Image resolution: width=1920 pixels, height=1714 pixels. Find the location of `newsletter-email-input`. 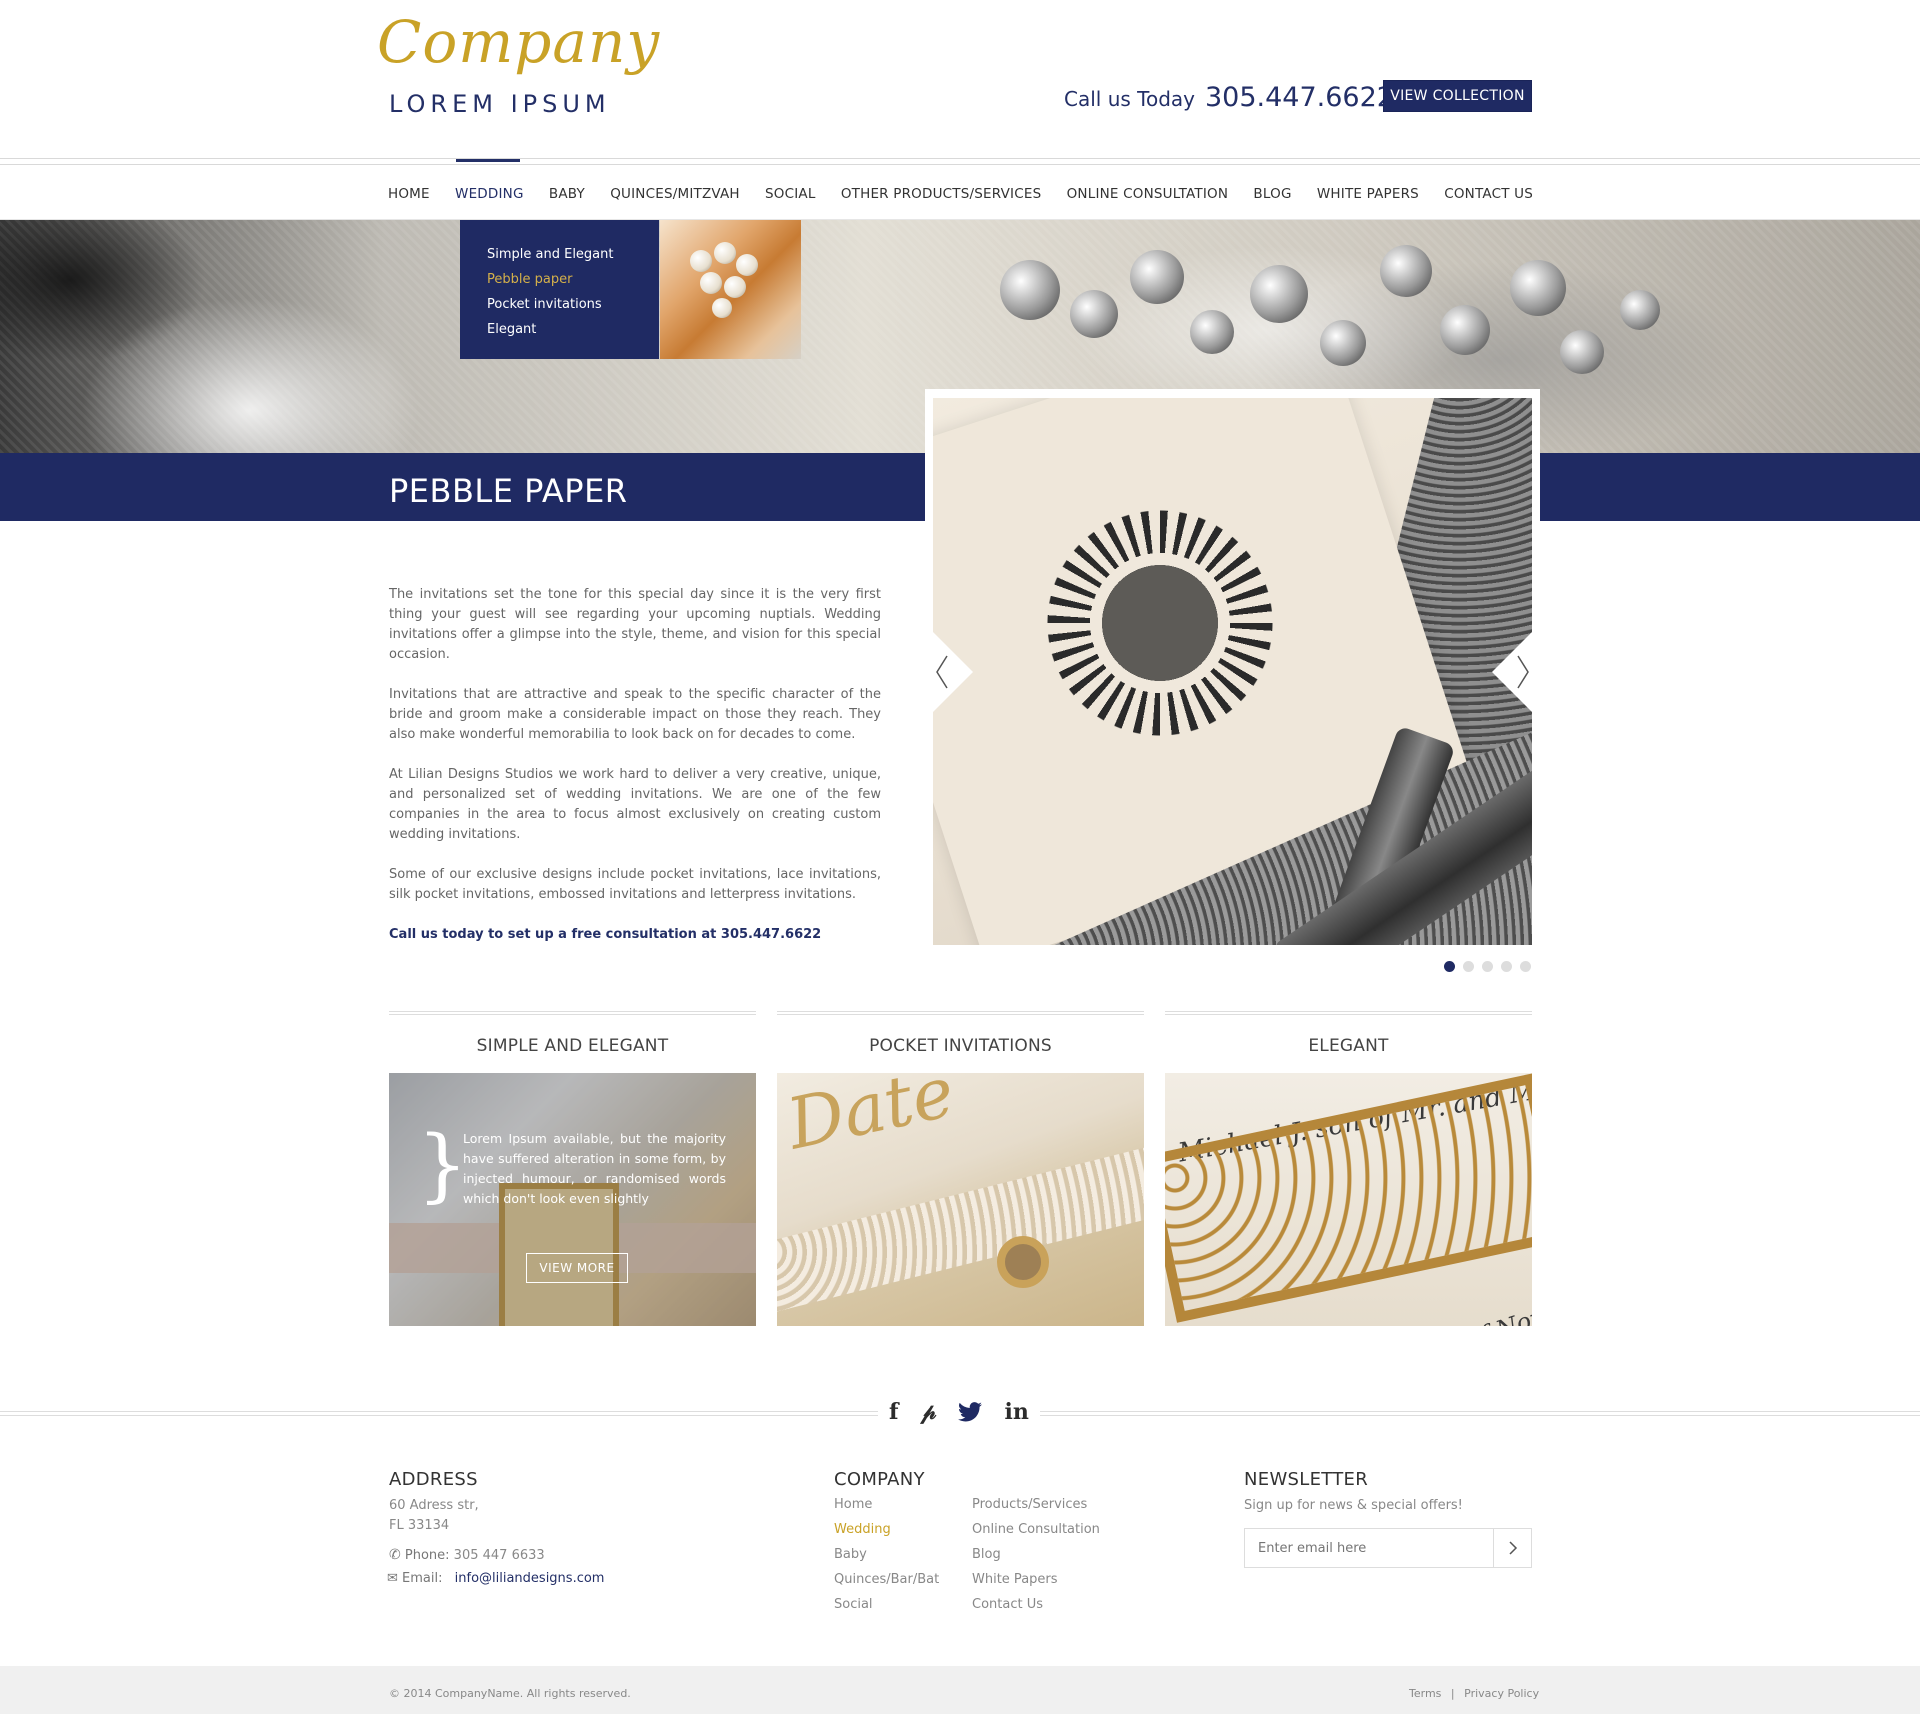

newsletter-email-input is located at coordinates (1369, 1548).